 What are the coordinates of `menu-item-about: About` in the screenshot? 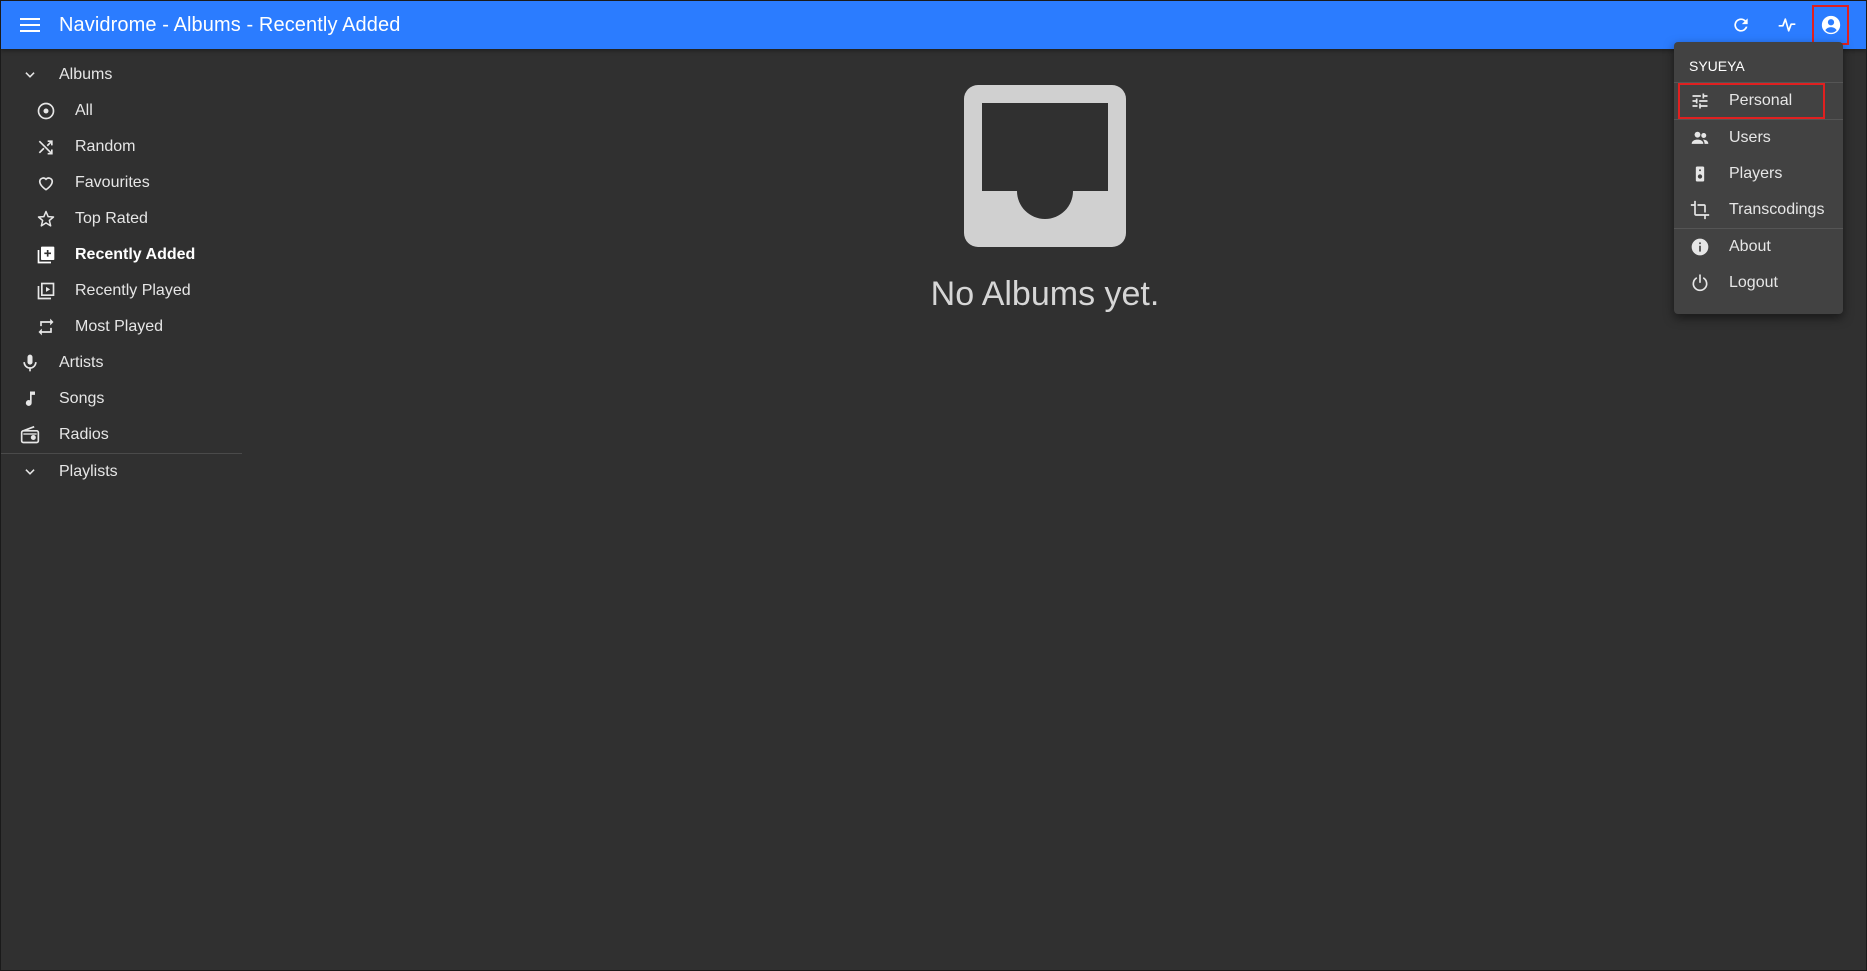 It's located at (1758, 247).